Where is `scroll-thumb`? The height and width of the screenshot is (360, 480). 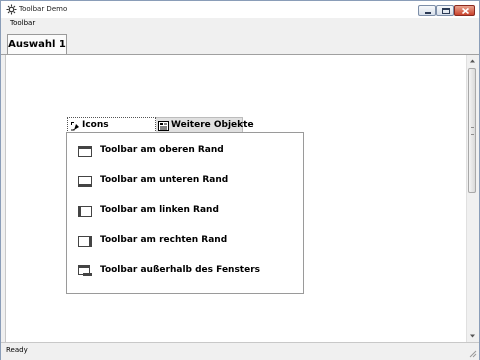
scroll-thumb is located at coordinates (472, 130).